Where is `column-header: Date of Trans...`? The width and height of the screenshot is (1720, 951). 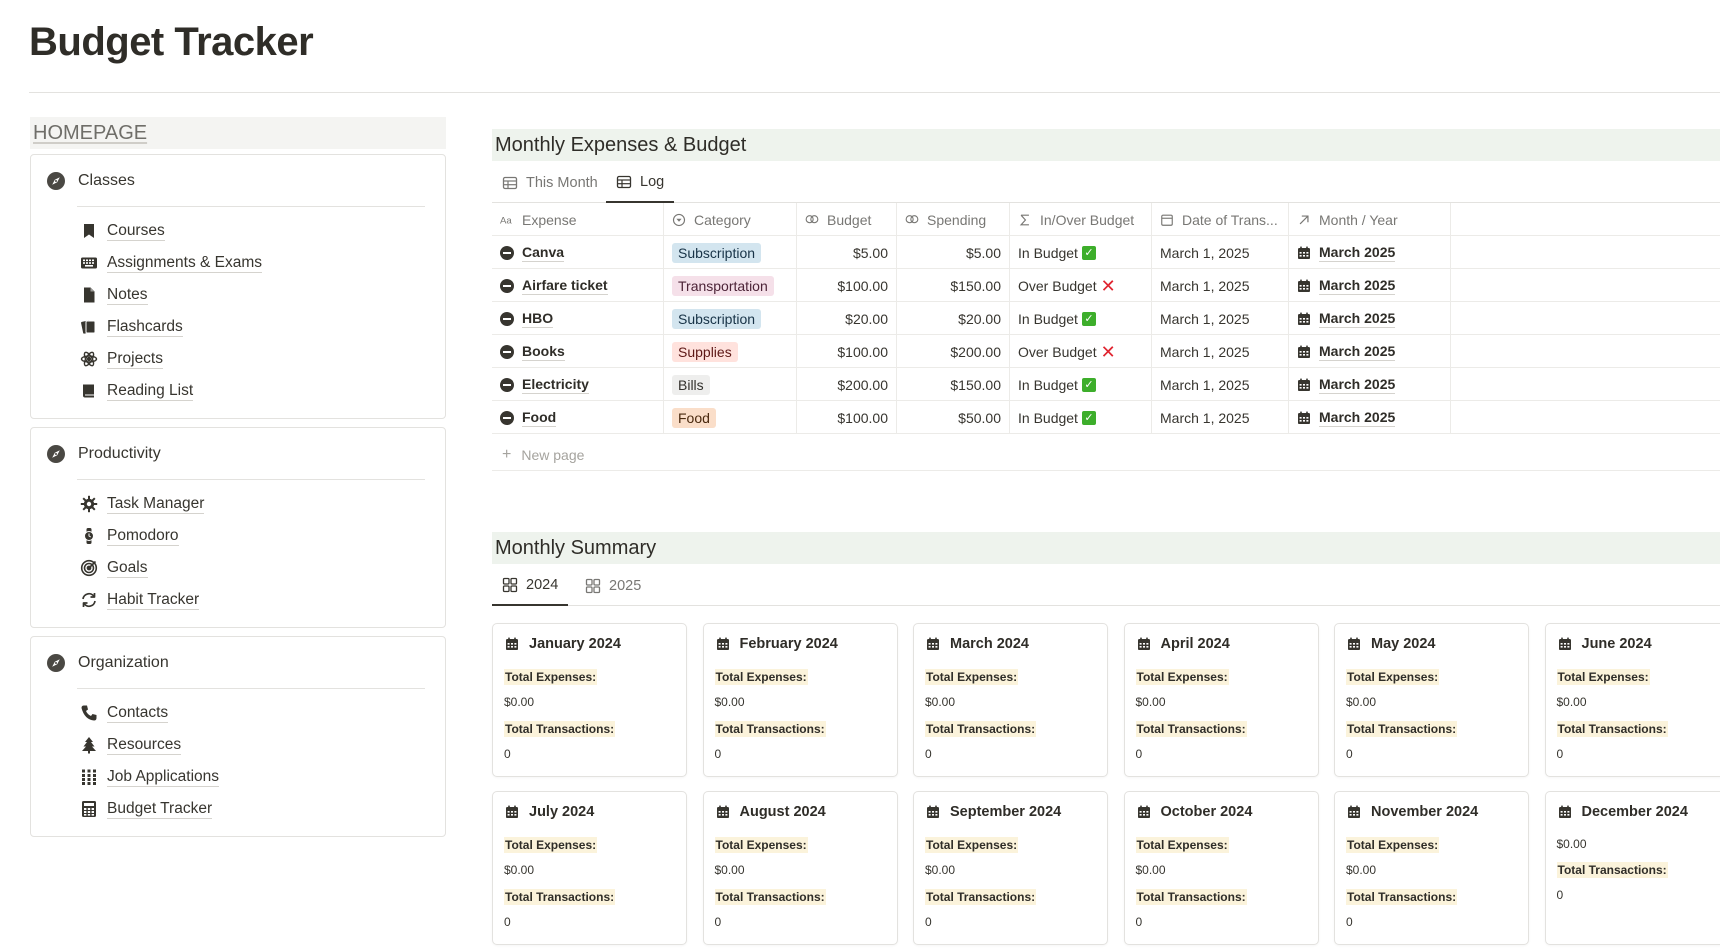
column-header: Date of Trans... is located at coordinates (1220, 219).